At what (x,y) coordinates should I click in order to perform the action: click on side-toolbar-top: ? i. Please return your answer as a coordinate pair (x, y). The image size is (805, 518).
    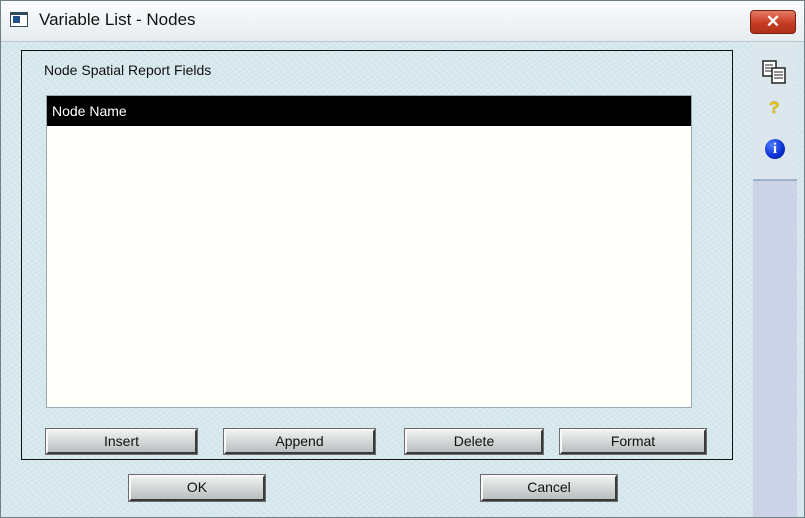
    Looking at the image, I should click on (775, 111).